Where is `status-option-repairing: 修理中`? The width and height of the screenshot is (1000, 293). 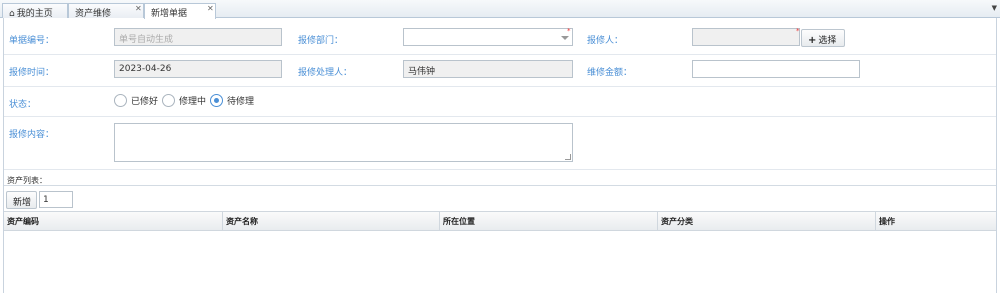 status-option-repairing: 修理中 is located at coordinates (184, 100).